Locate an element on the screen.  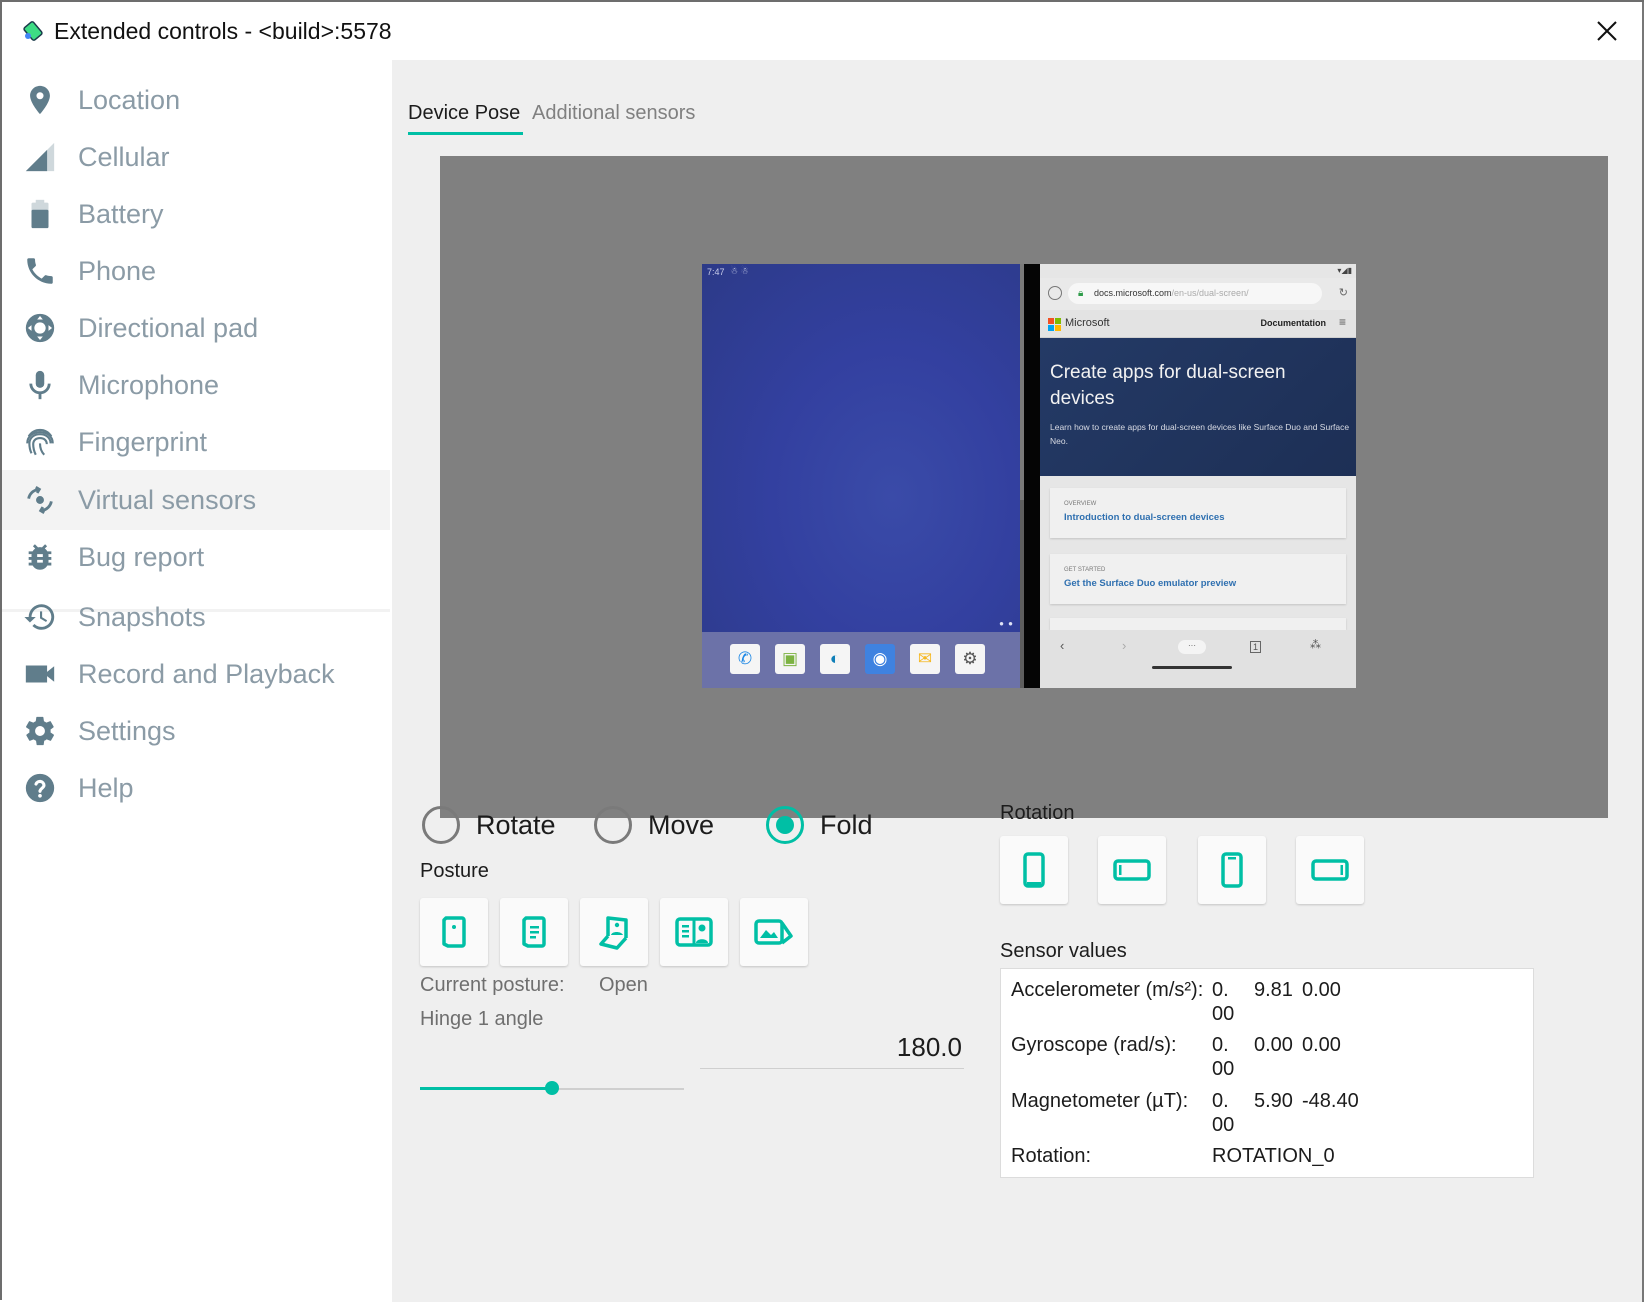
hero-title: Create apps for dual-screen devices is located at coordinates (1168, 385).